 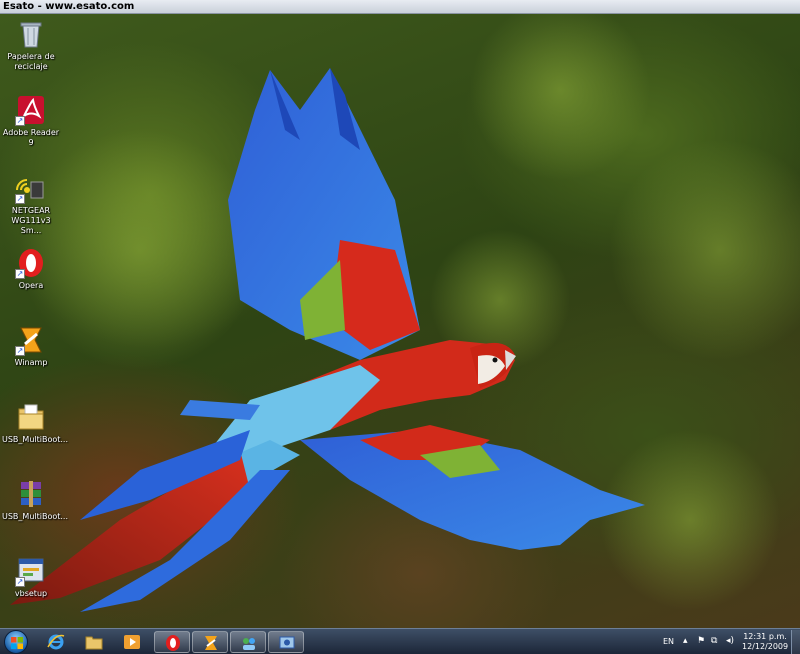 I want to click on adobe-reader-icon: ↗, so click(x=31, y=110).